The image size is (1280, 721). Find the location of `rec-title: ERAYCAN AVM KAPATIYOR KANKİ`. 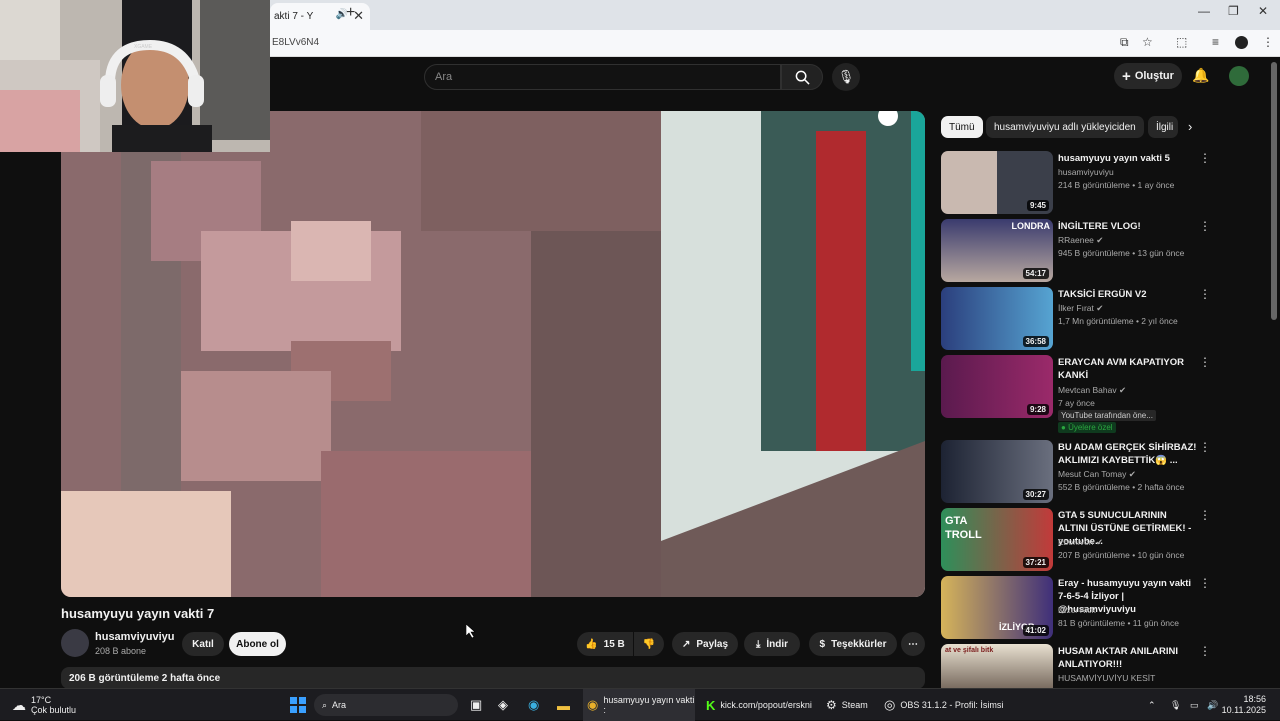

rec-title: ERAYCAN AVM KAPATIYOR KANKİ is located at coordinates (1128, 369).